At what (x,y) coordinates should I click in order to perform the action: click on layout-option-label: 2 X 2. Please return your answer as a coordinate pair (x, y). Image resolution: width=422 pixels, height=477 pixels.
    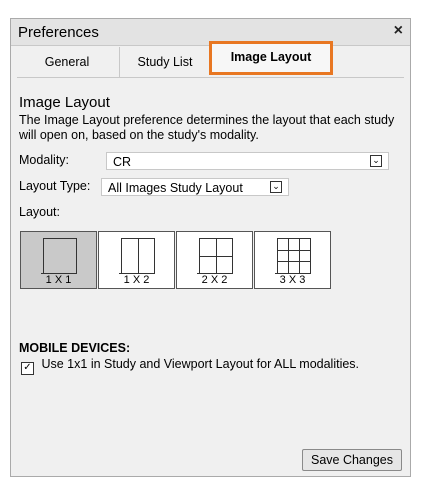
    Looking at the image, I should click on (214, 279).